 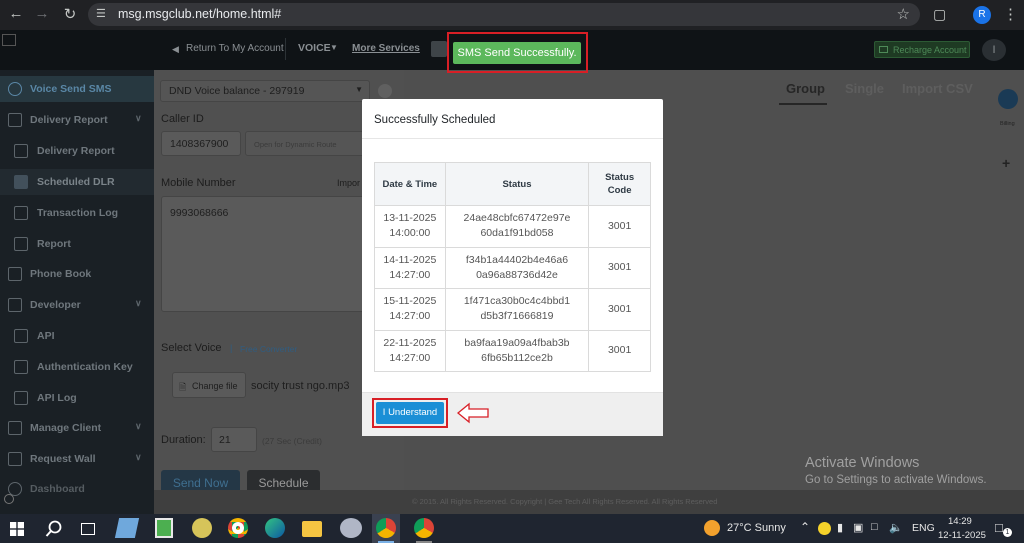 What do you see at coordinates (15, 89) in the screenshot?
I see `send-icon` at bounding box center [15, 89].